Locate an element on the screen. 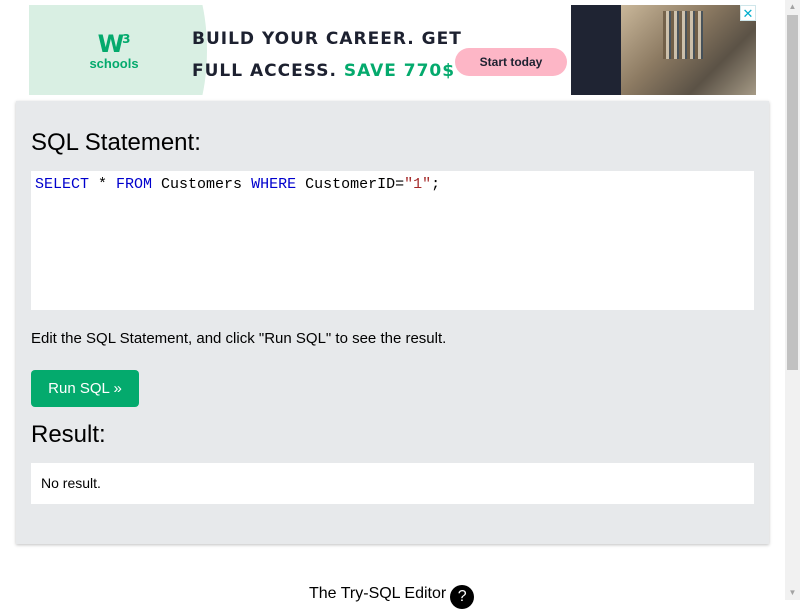 The width and height of the screenshot is (800, 609). scroll-down-icon: ▼ is located at coordinates (792, 593).